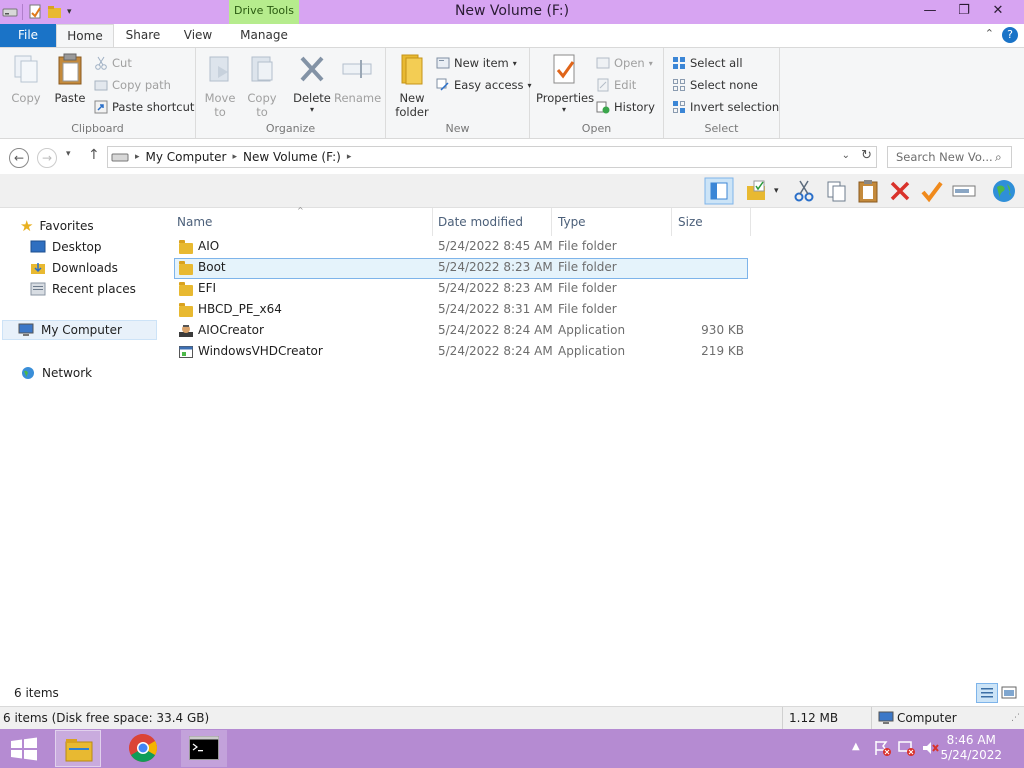 The width and height of the screenshot is (1024, 768). I want to click on refresh-icon: ↻, so click(866, 155).